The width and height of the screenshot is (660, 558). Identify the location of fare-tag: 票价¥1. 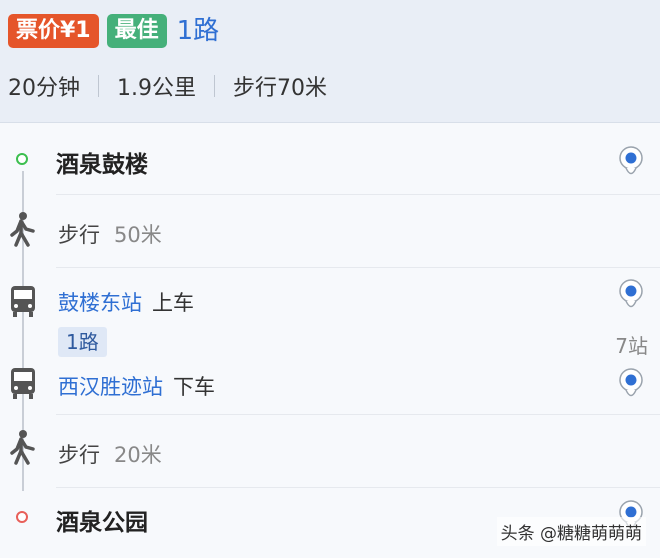
(53, 31).